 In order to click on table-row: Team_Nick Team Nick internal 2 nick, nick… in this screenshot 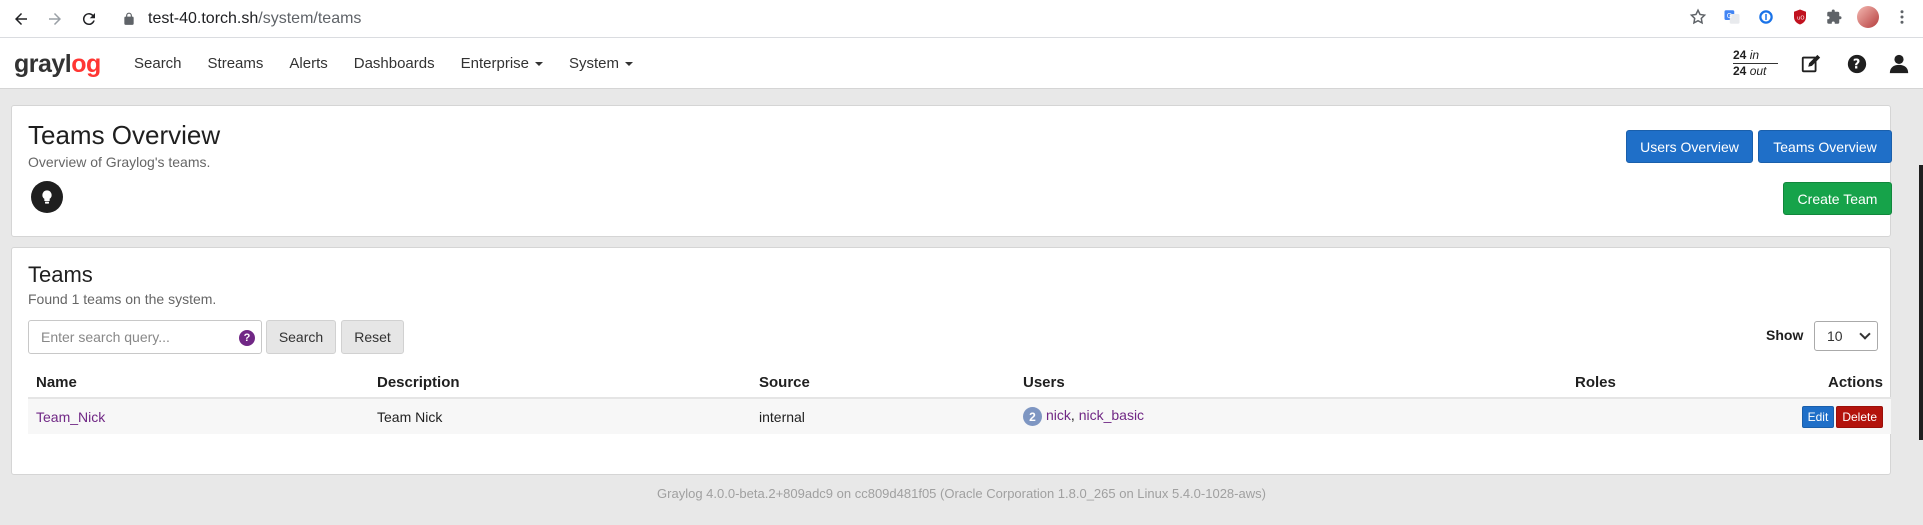, I will do `click(959, 416)`.